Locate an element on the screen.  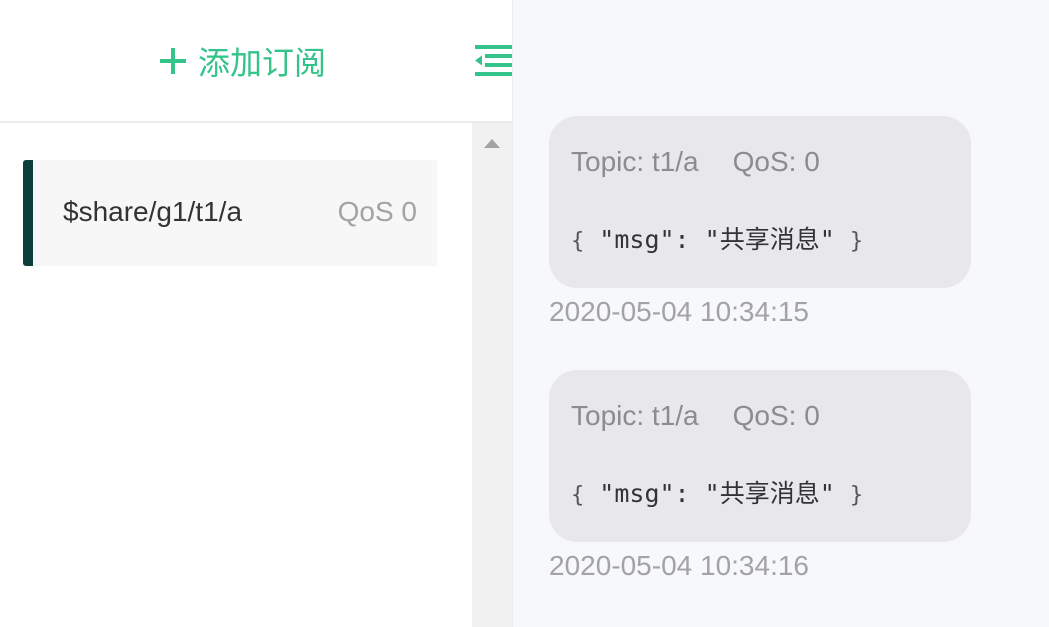
subscription-color-bar is located at coordinates (28, 213).